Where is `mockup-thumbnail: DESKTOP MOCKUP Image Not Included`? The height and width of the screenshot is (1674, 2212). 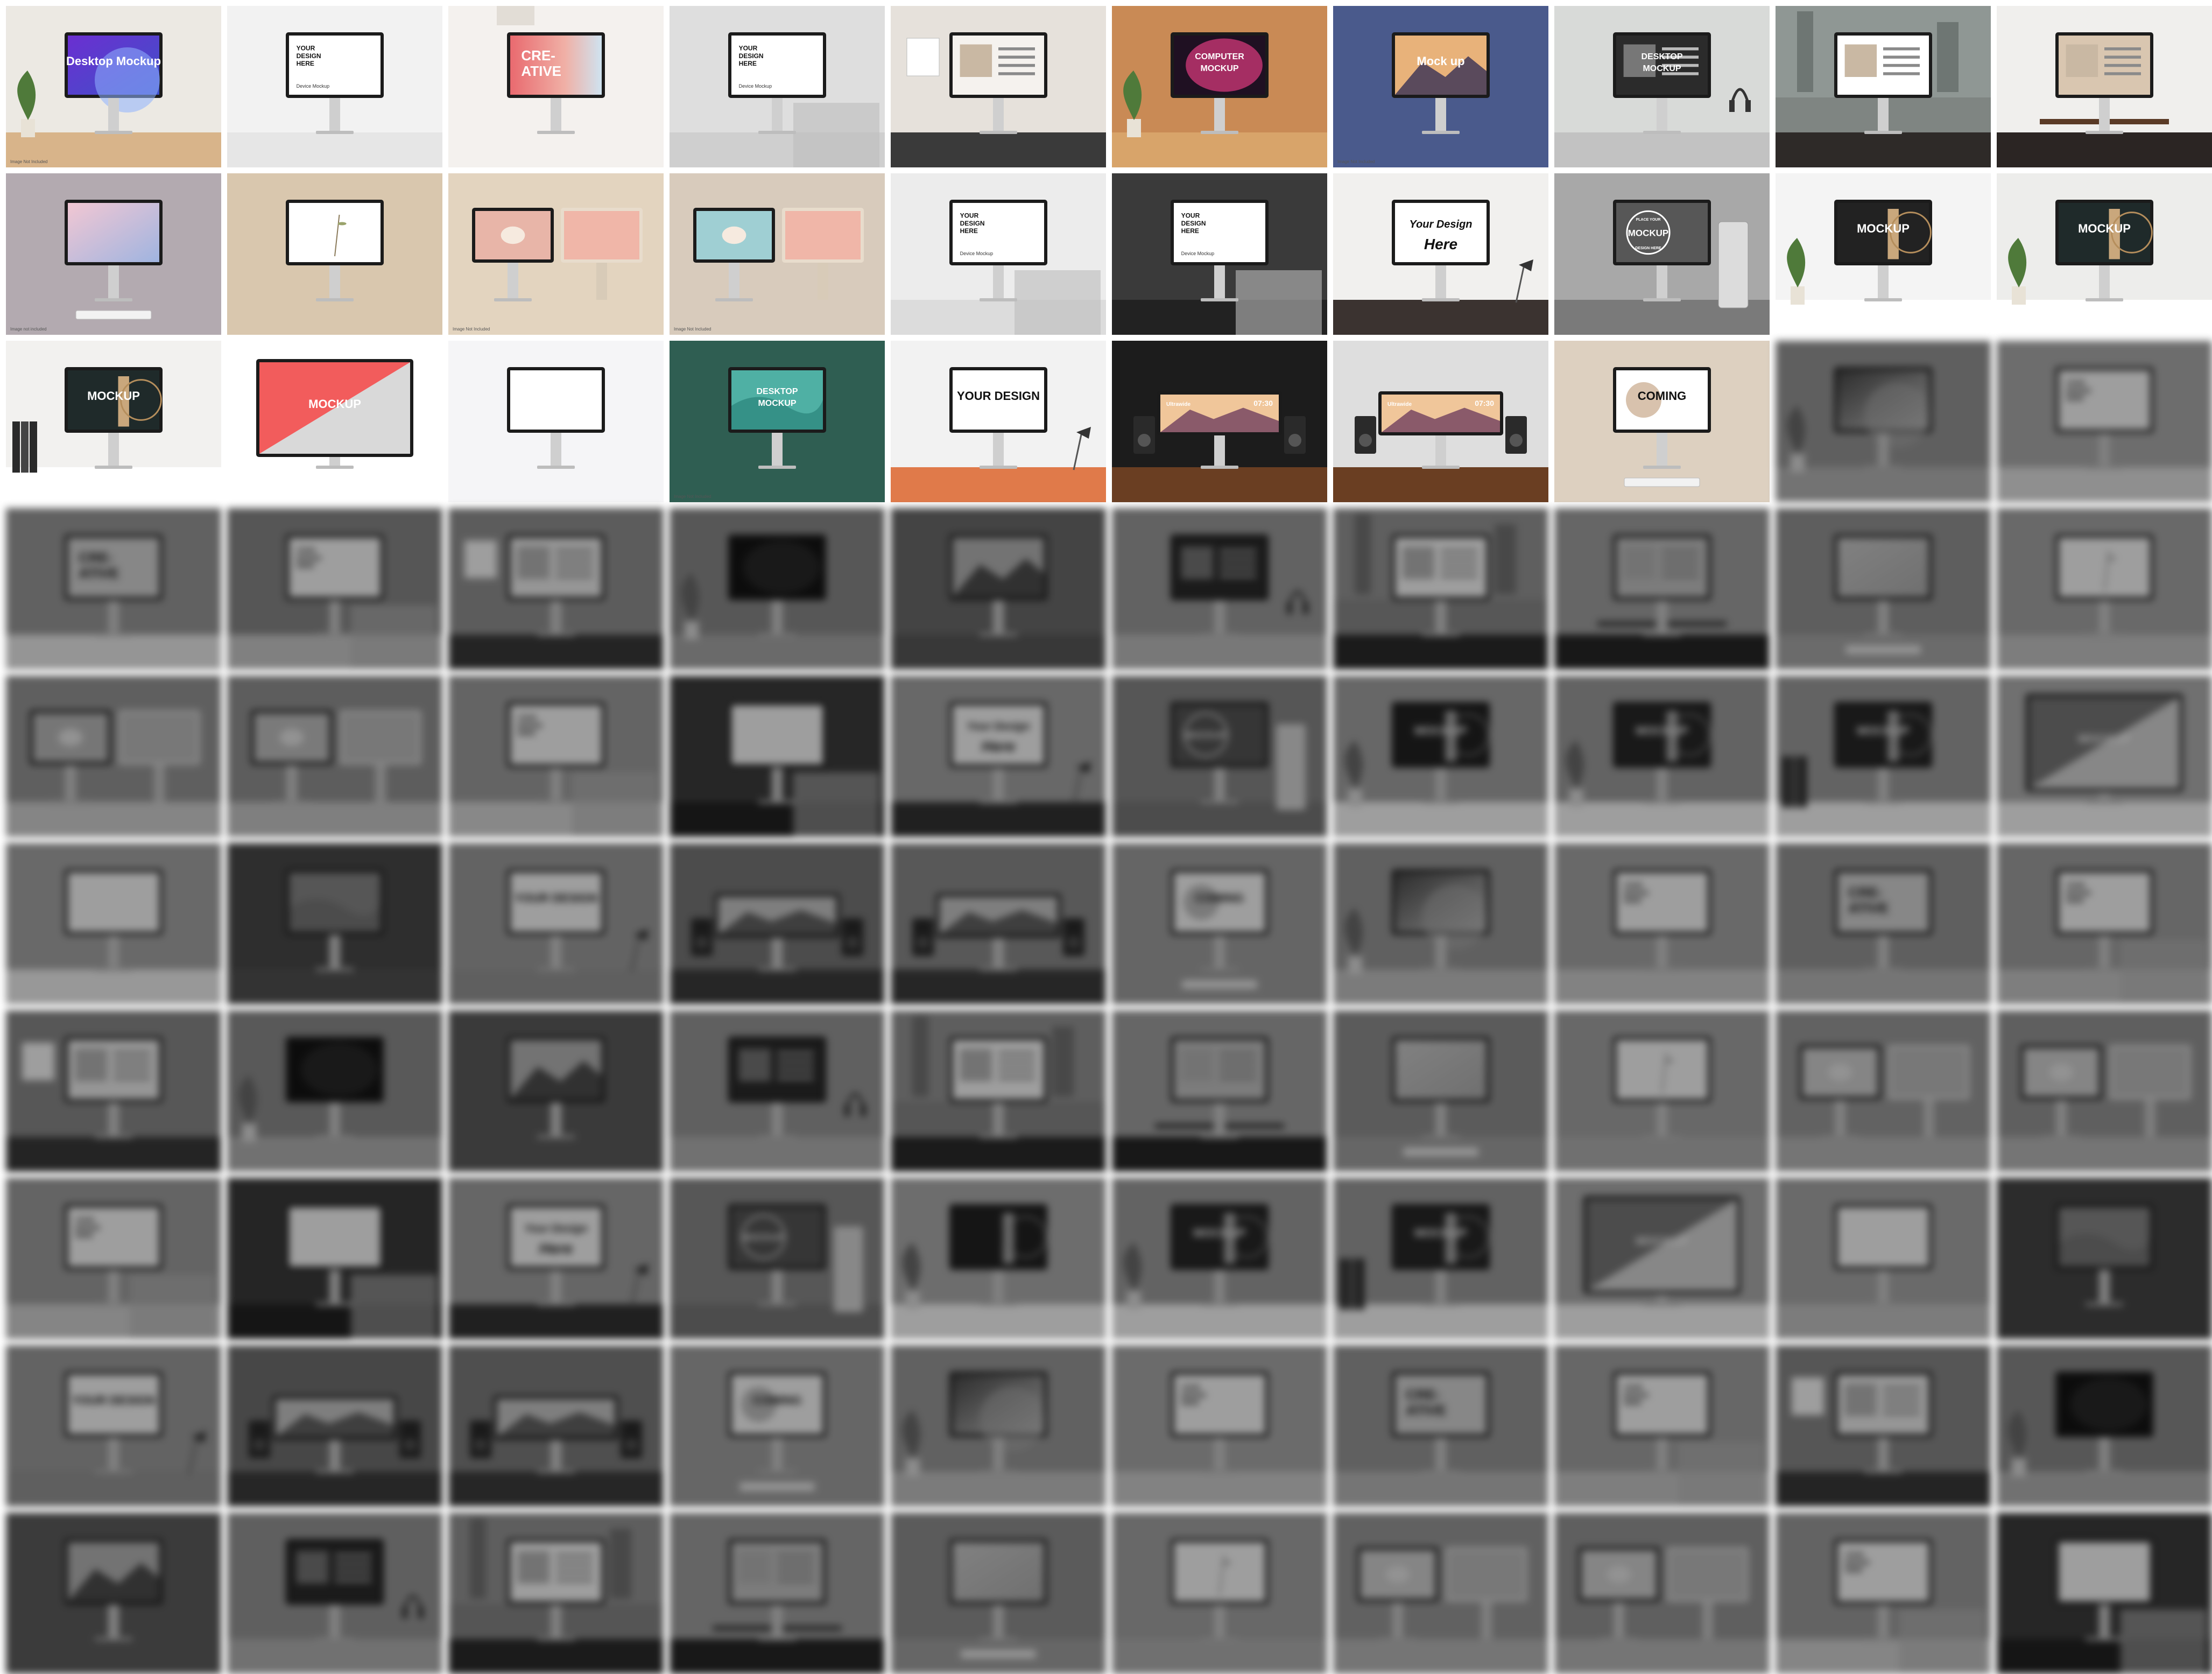 mockup-thumbnail: DESKTOP MOCKUP Image Not Included is located at coordinates (777, 421).